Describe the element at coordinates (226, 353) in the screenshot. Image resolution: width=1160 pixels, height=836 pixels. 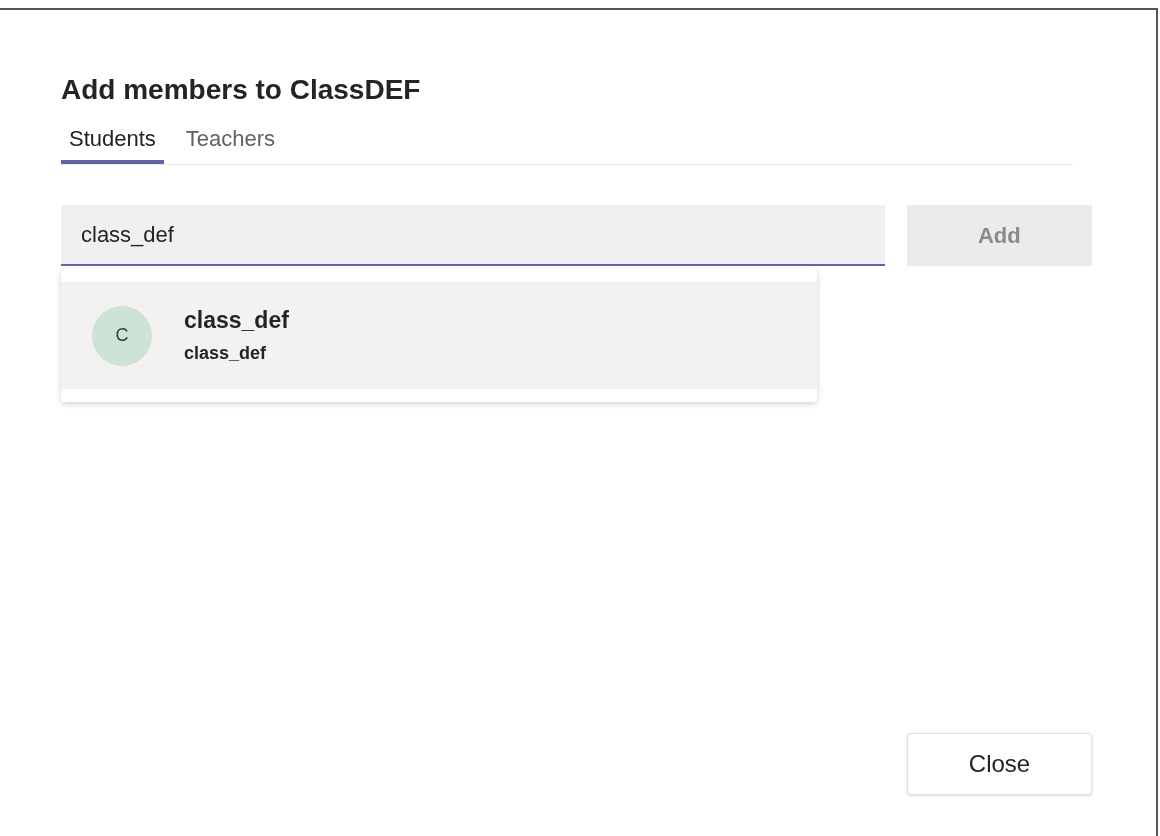
I see `member-id: class_def` at that location.